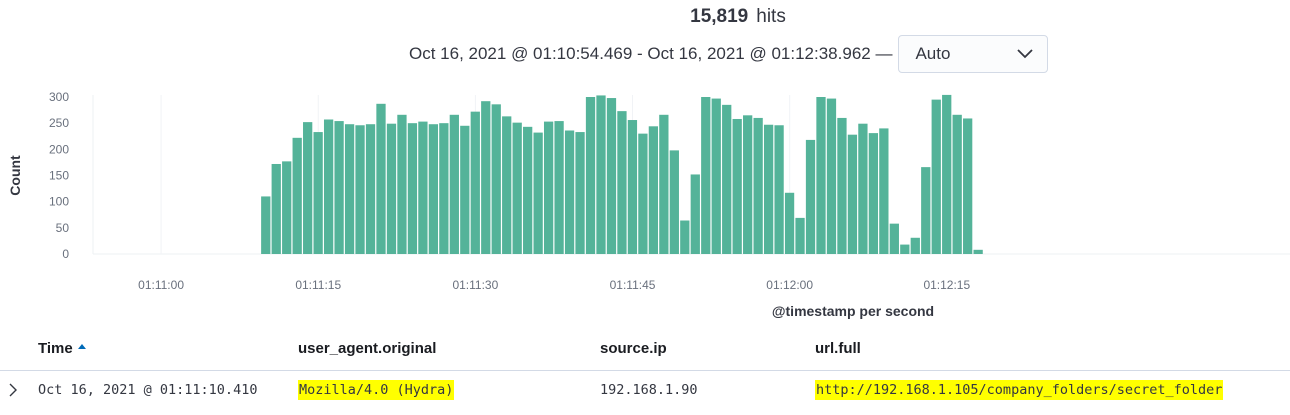  I want to click on column-header-time: Time, so click(62, 348).